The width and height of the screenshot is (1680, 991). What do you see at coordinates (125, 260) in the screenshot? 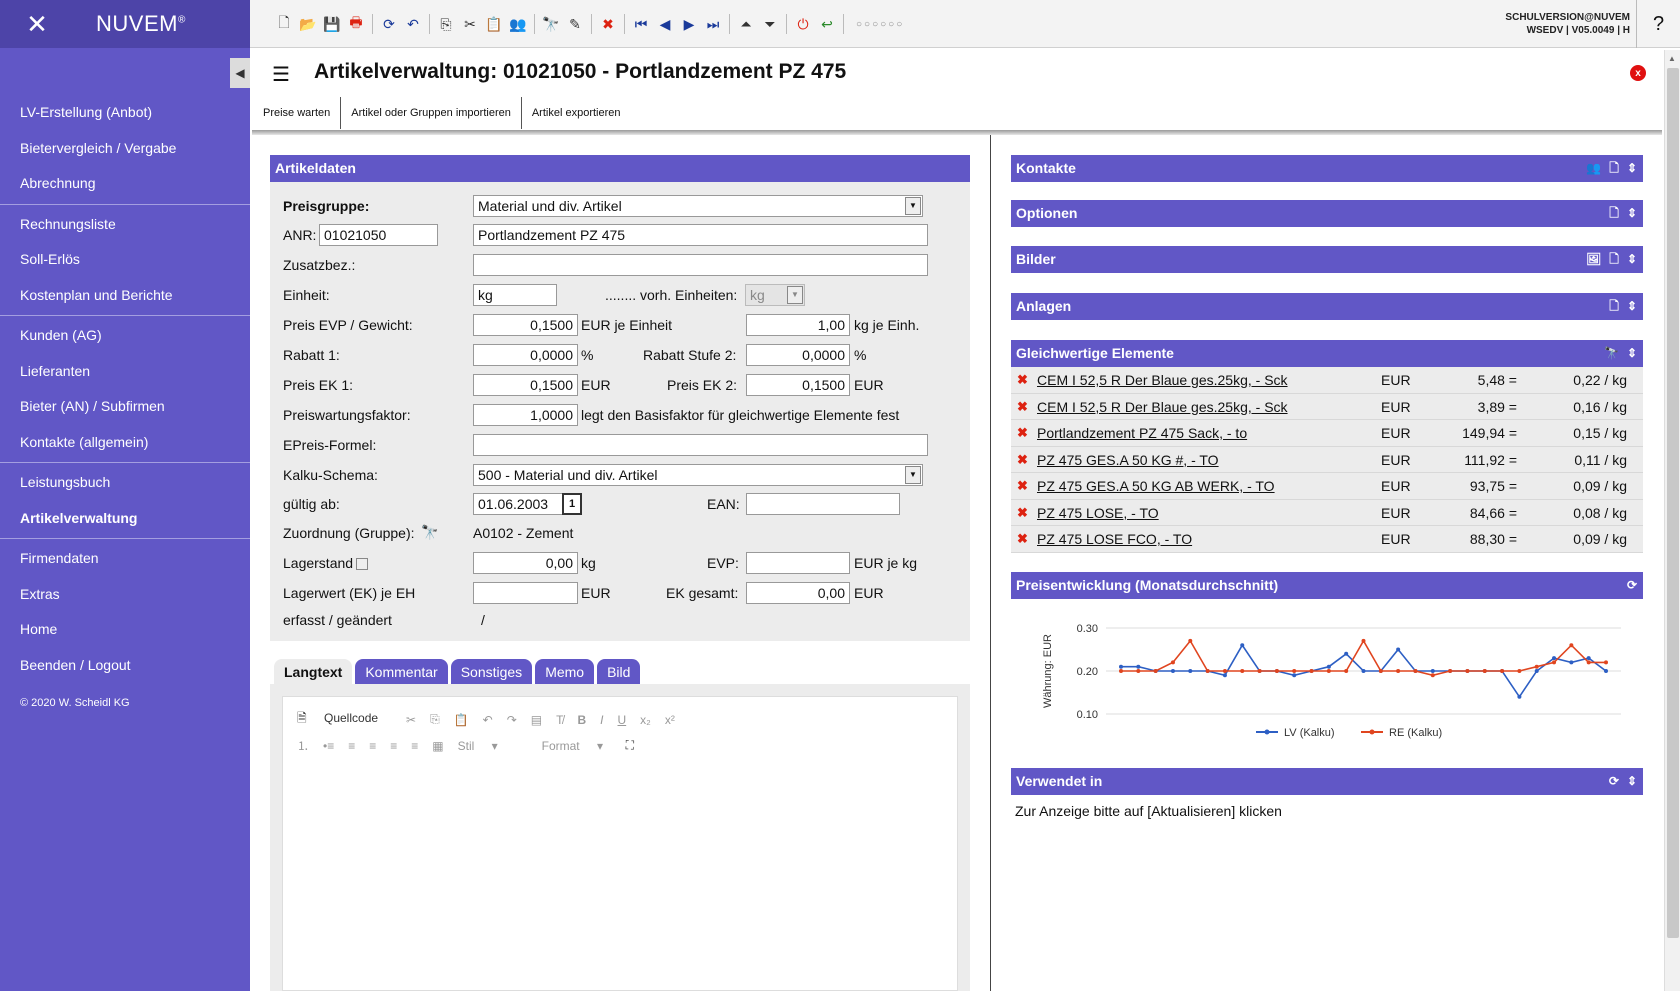
I see `sidebar-item: Soll-Erlös` at bounding box center [125, 260].